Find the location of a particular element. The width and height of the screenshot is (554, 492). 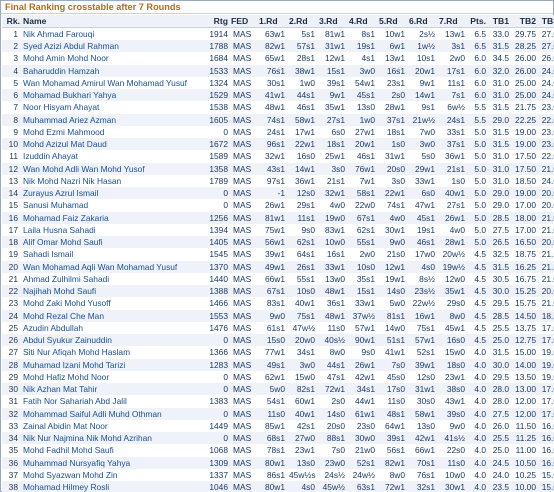

column-header-points: Pts. is located at coordinates (478, 21).